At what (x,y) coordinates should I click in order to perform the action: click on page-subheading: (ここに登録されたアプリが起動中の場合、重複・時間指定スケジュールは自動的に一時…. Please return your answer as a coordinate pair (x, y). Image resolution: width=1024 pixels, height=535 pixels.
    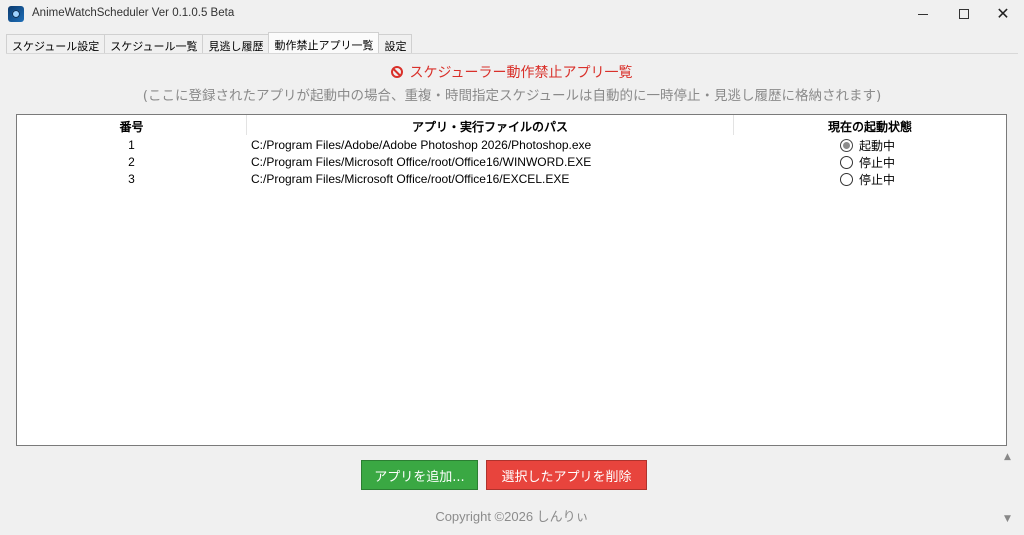
    Looking at the image, I should click on (512, 96).